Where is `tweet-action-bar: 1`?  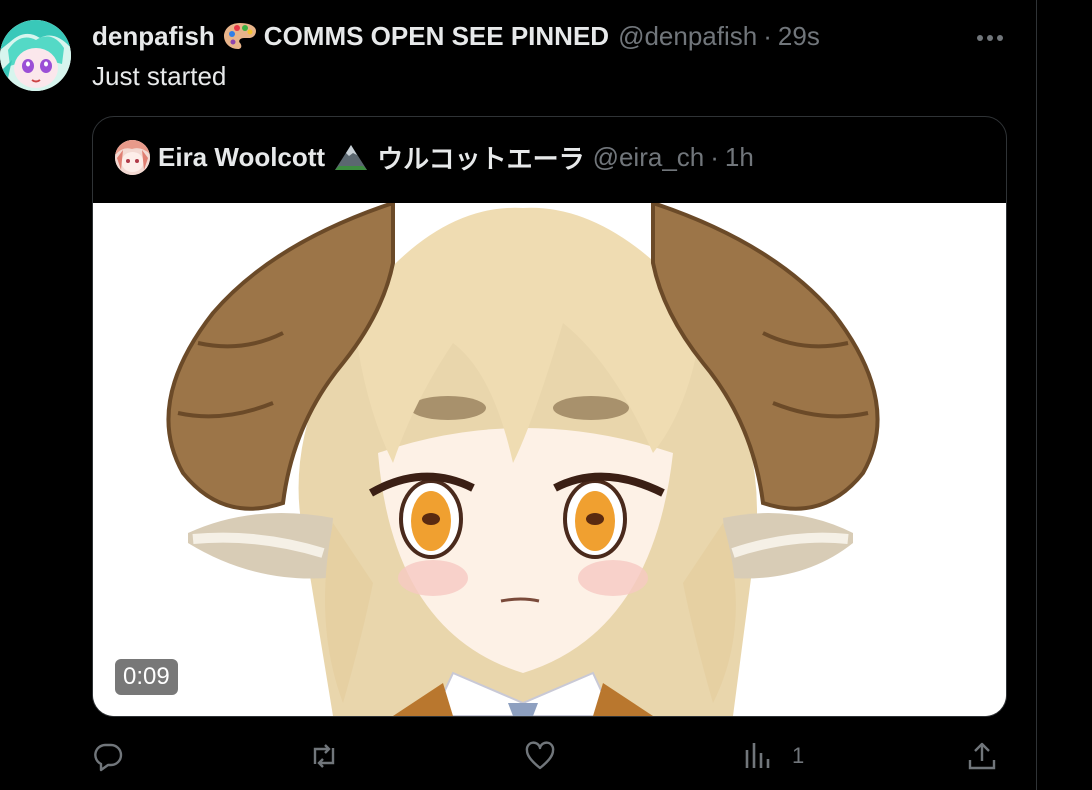
tweet-action-bar: 1 is located at coordinates (548, 756).